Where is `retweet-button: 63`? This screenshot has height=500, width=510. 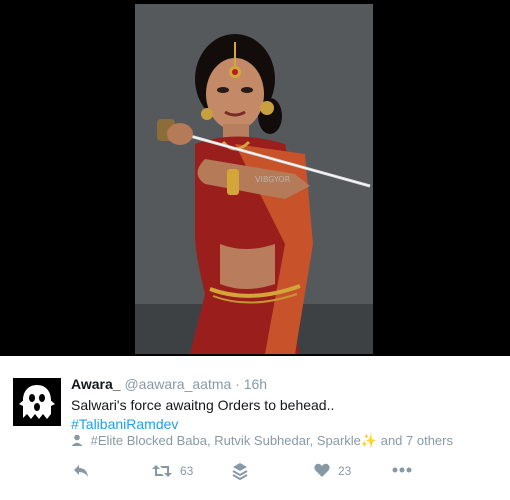 retweet-button: 63 is located at coordinates (172, 471).